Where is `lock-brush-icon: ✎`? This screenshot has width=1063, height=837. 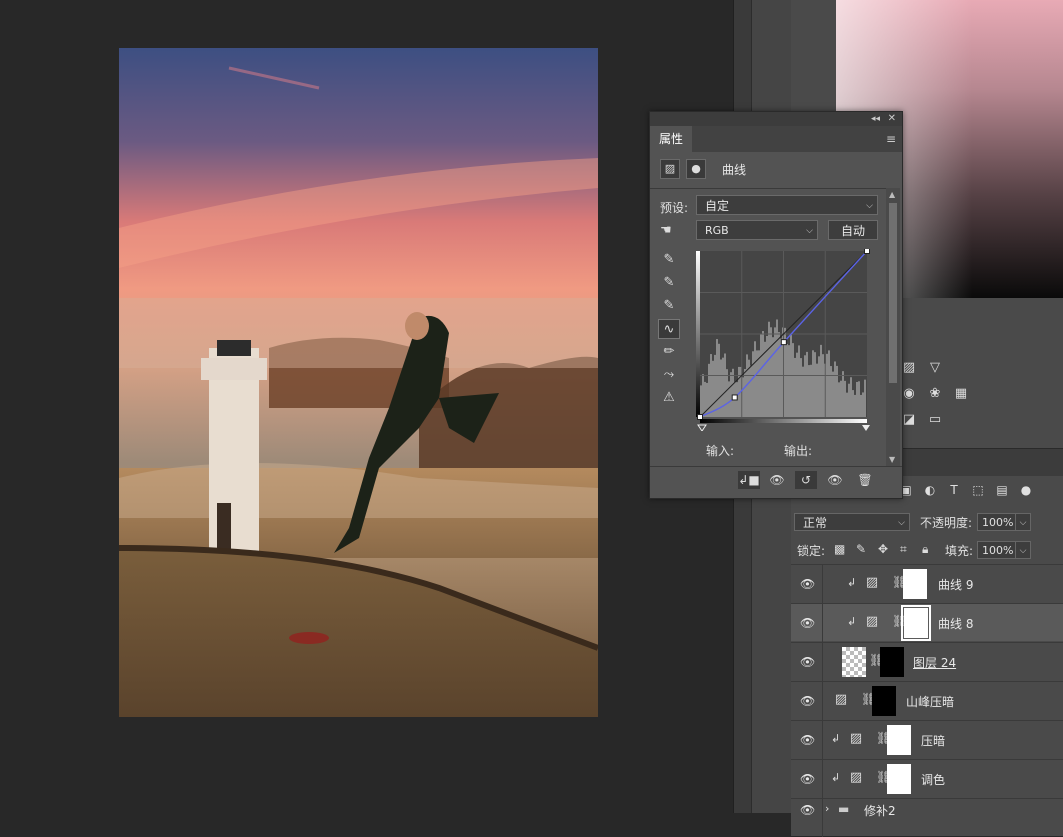
lock-brush-icon: ✎ is located at coordinates (861, 549).